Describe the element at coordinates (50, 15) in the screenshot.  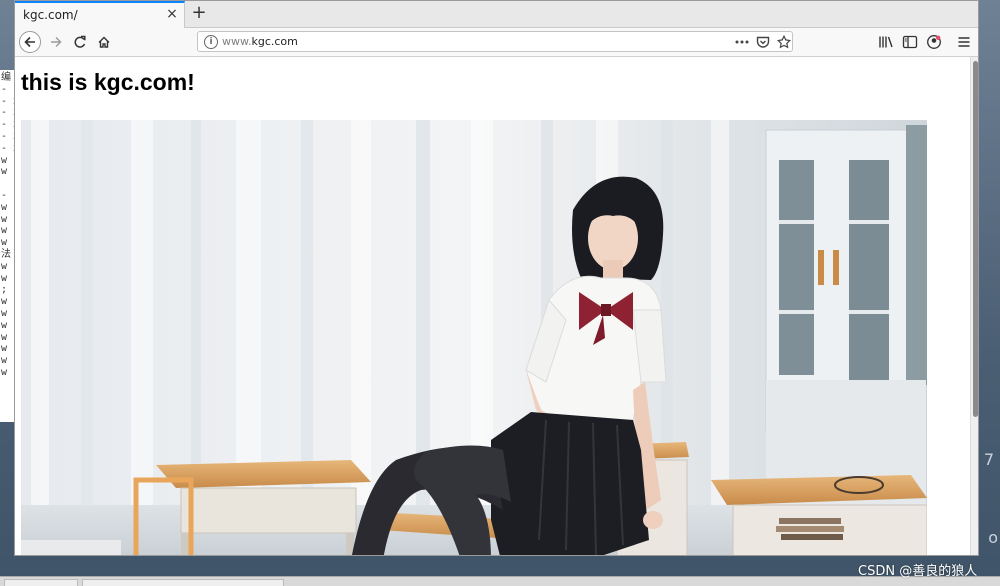
I see `tab-title: kgc.com/` at that location.